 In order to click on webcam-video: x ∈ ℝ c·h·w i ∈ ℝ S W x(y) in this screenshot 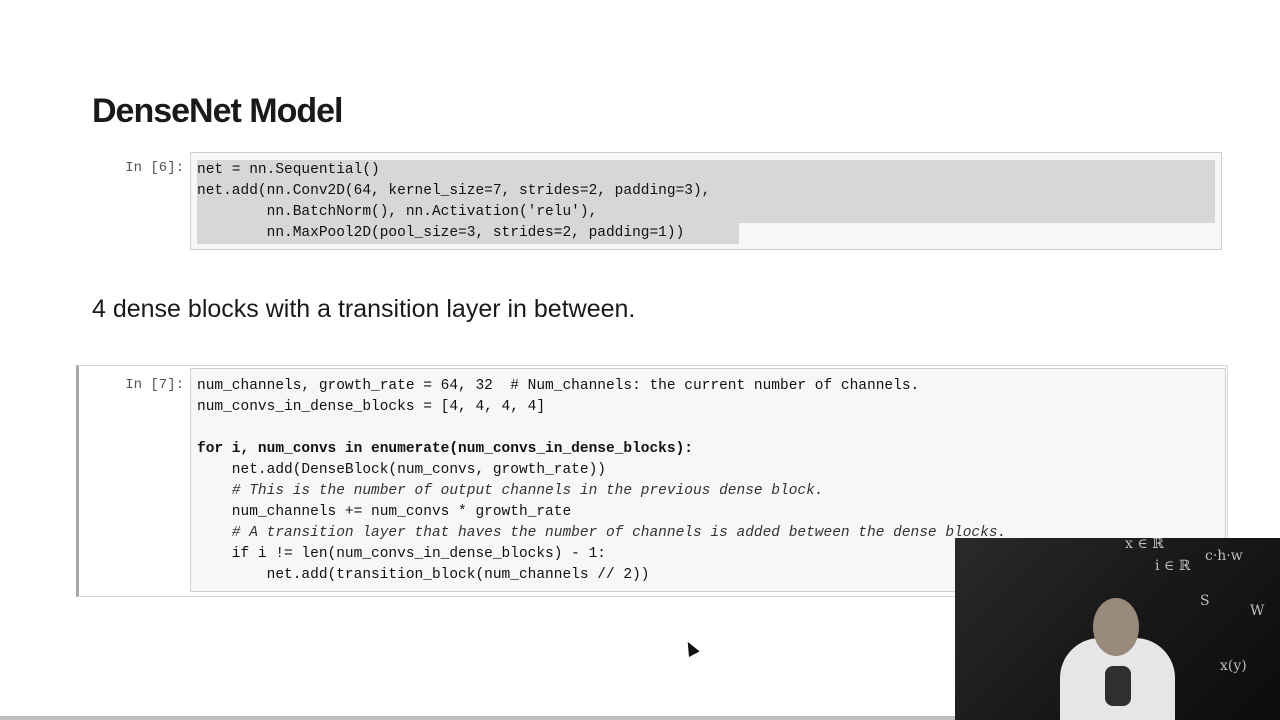, I will do `click(1117, 629)`.